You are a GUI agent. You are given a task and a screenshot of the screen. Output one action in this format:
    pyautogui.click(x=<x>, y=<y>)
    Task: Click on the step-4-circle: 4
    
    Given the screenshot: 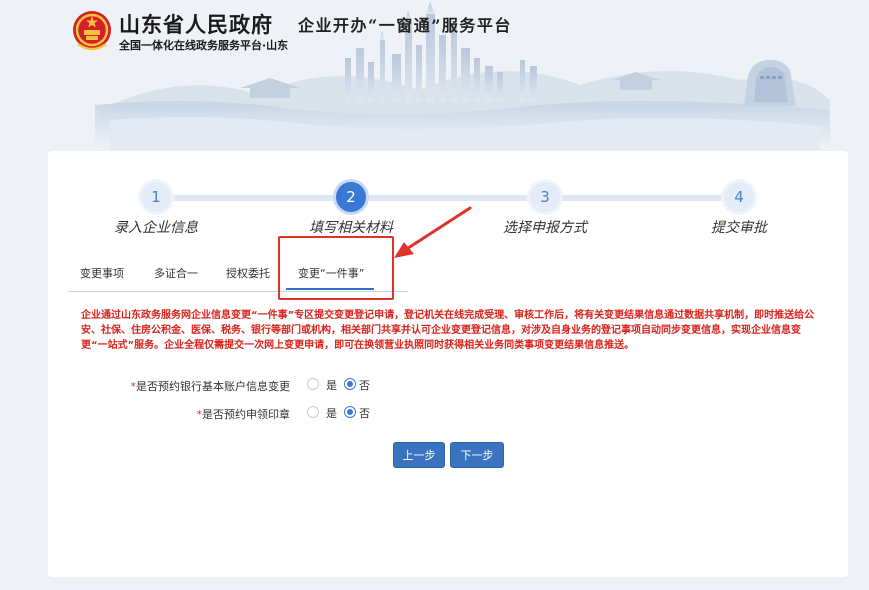 What is the action you would take?
    pyautogui.click(x=739, y=197)
    